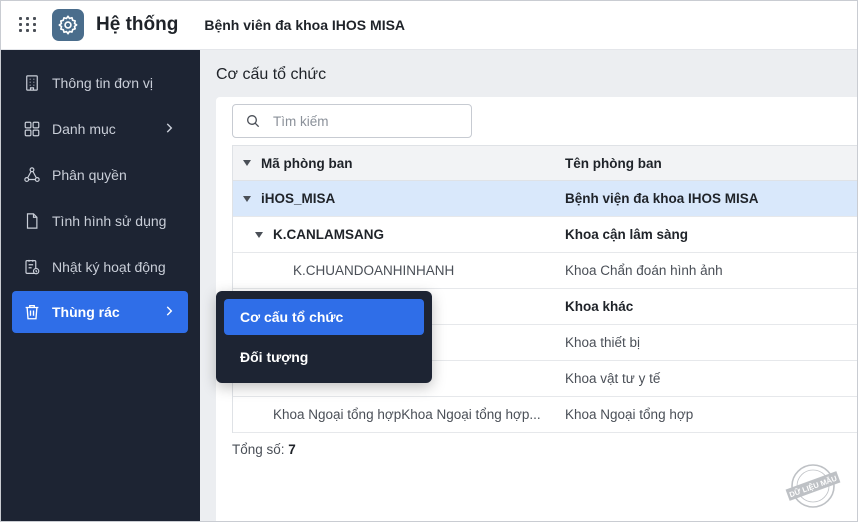 This screenshot has height=522, width=858. What do you see at coordinates (324, 357) in the screenshot?
I see `submenu-item-objects: Đối tượng` at bounding box center [324, 357].